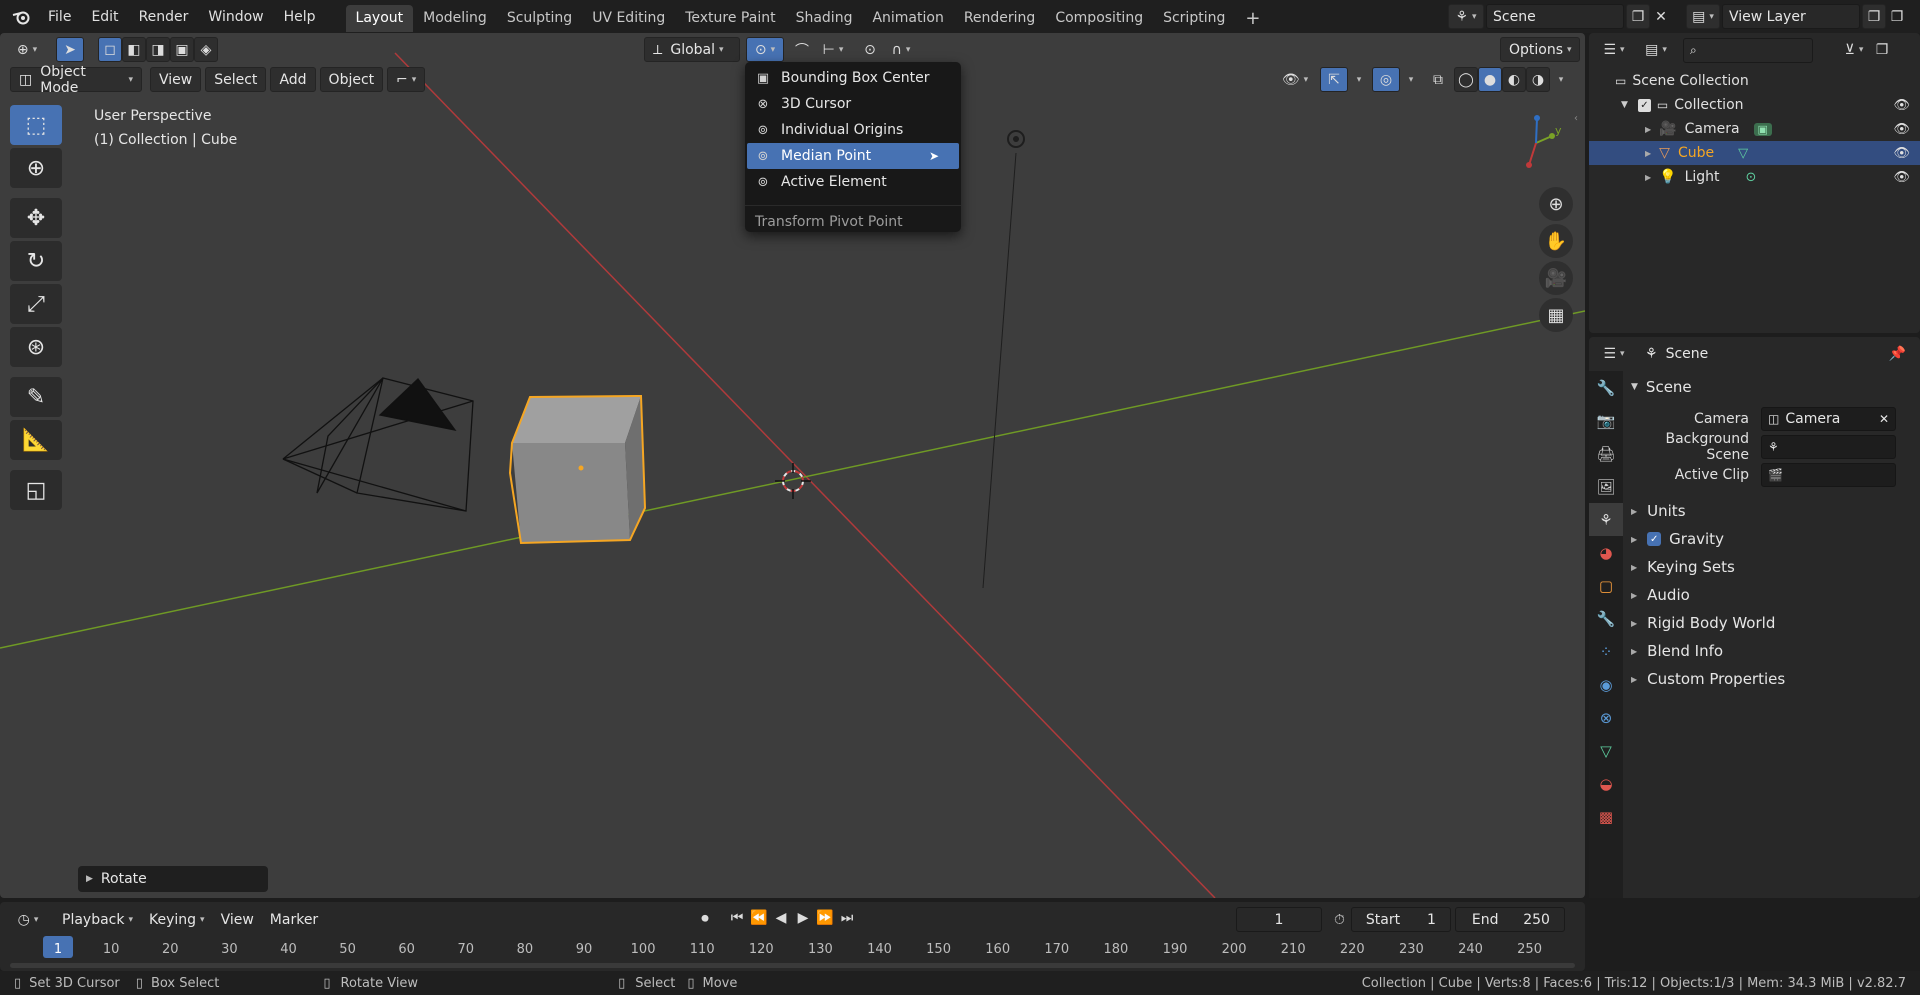 Image resolution: width=1920 pixels, height=995 pixels. What do you see at coordinates (1295, 79) in the screenshot?
I see `visibility-icon: 👁 ▾` at bounding box center [1295, 79].